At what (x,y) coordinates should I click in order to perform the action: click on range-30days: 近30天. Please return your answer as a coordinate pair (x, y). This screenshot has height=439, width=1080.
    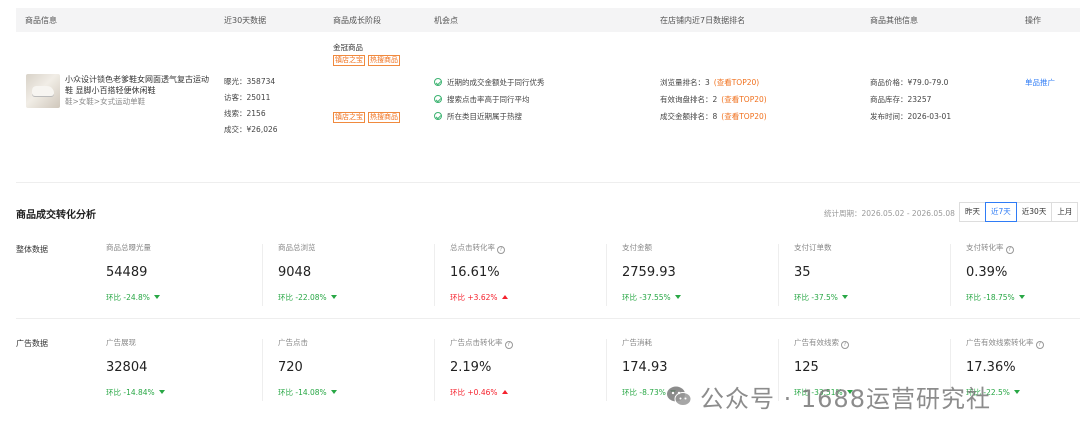
    Looking at the image, I should click on (1034, 212).